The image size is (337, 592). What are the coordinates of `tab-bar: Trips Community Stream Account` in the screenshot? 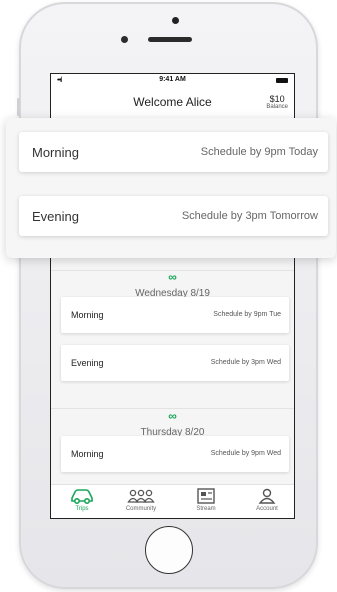 It's located at (172, 501).